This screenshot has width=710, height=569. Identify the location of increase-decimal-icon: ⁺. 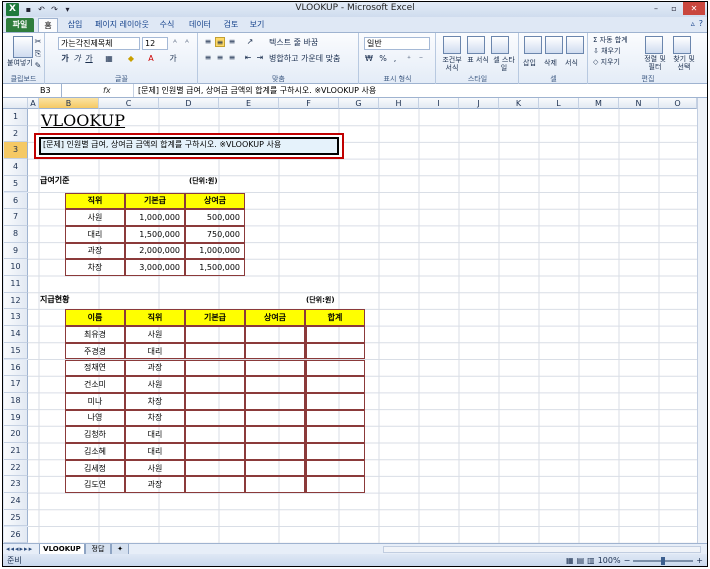
(409, 59).